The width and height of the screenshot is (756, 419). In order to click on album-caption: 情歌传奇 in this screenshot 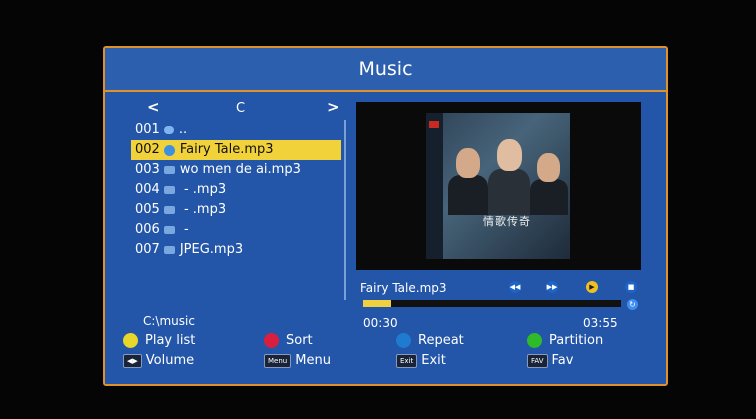, I will do `click(507, 221)`.